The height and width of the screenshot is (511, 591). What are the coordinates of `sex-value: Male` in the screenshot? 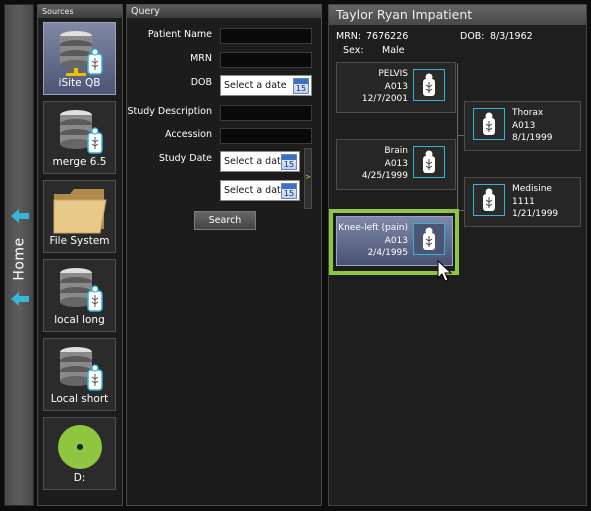 It's located at (393, 50).